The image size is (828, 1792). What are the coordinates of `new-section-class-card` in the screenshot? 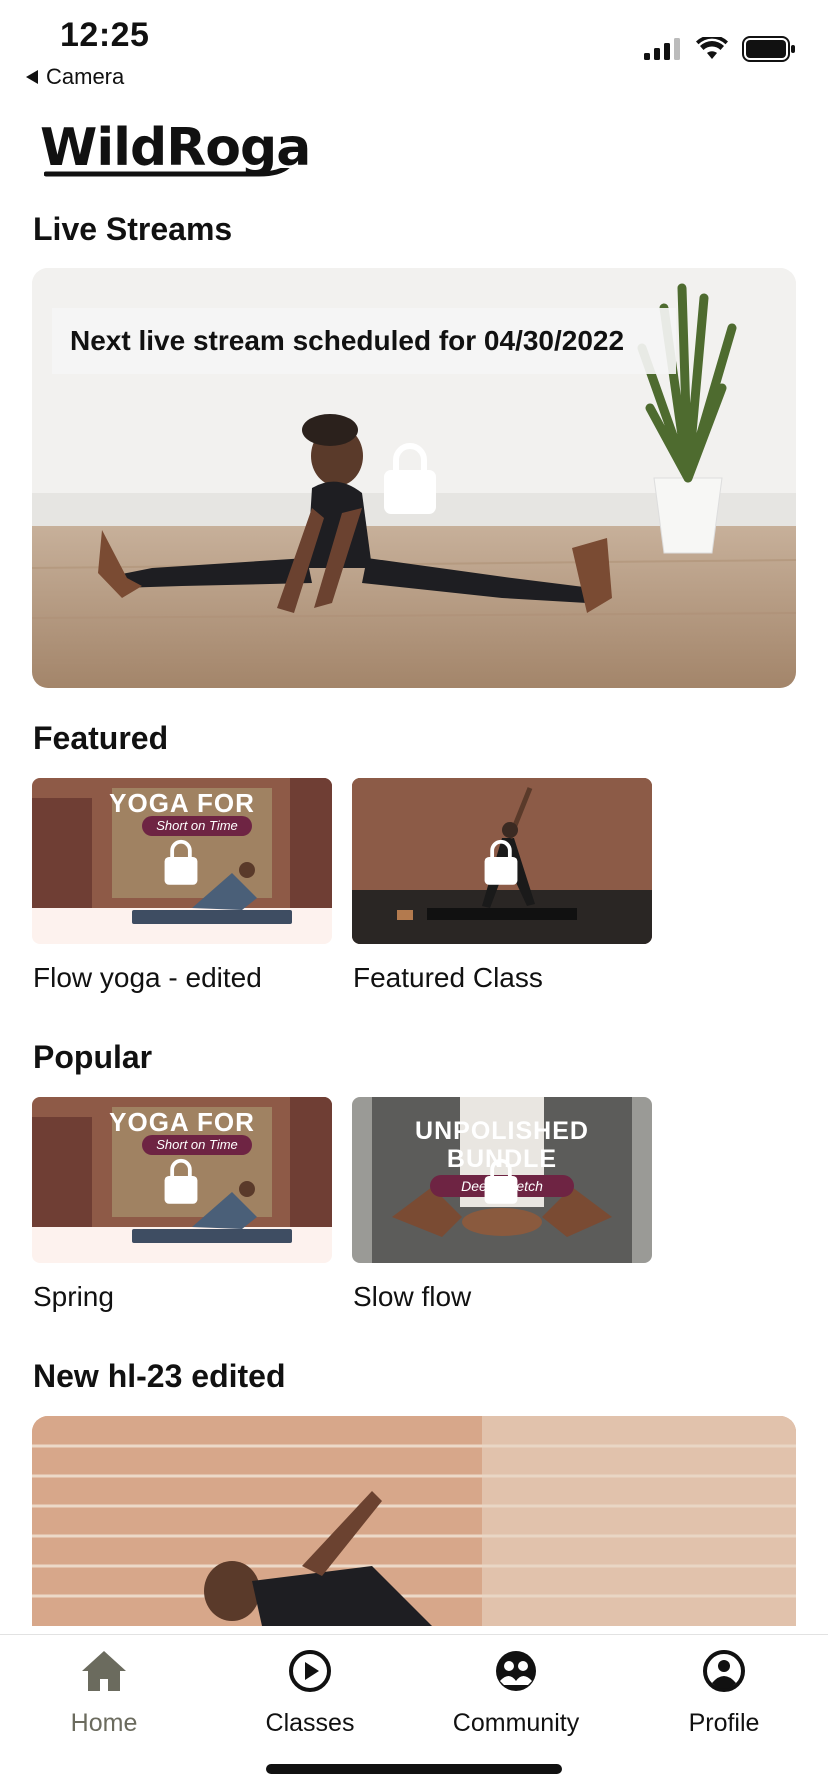 It's located at (414, 1521).